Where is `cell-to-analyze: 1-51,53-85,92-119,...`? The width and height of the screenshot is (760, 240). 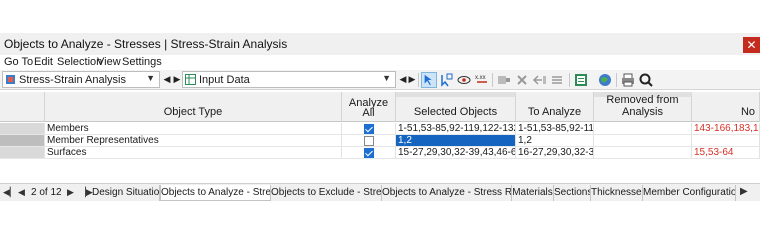
cell-to-analyze: 1-51,53-85,92-119,... is located at coordinates (555, 129).